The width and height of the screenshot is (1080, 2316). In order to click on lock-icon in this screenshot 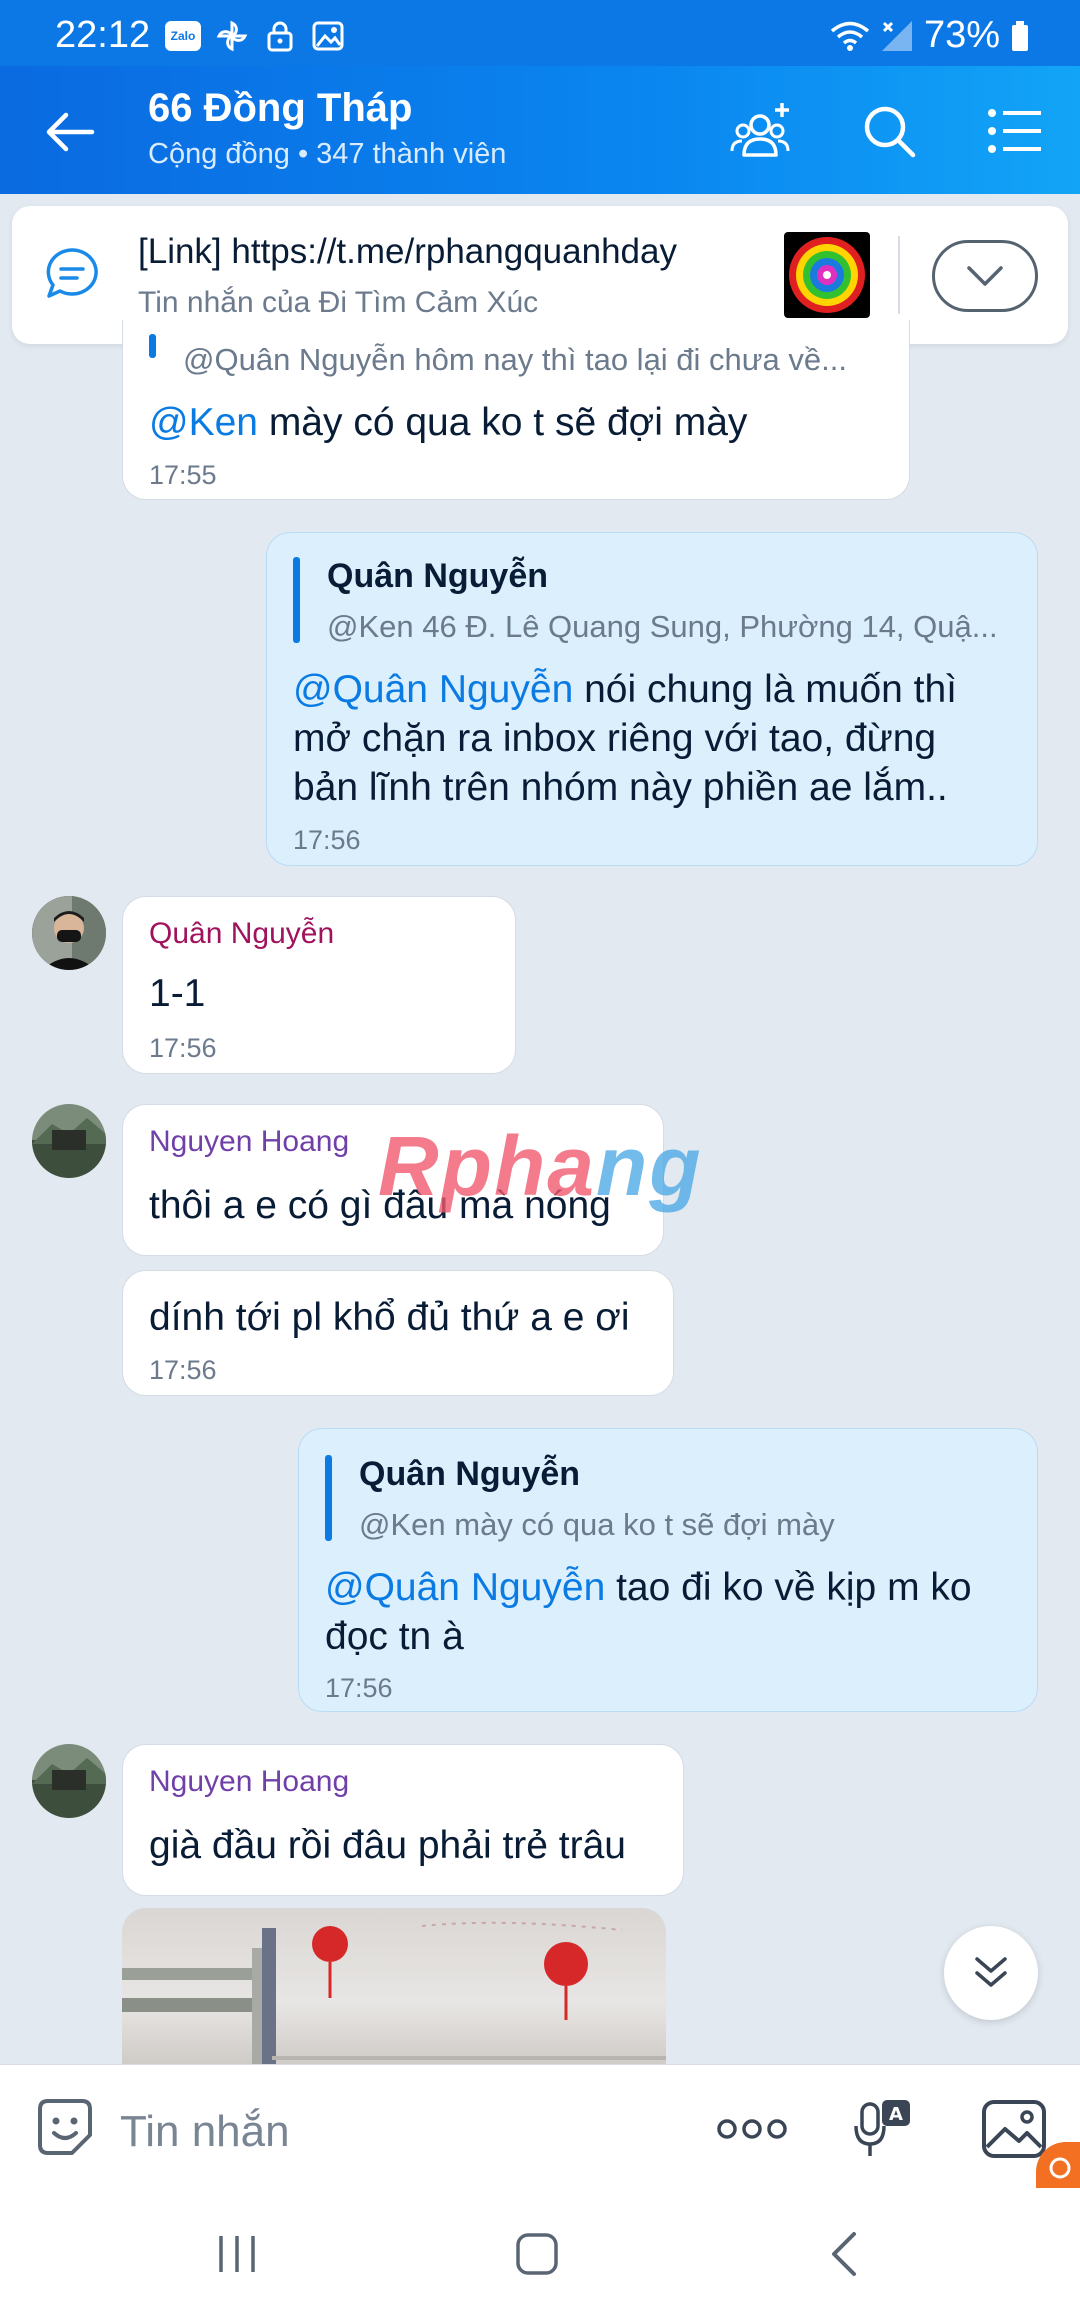, I will do `click(280, 36)`.